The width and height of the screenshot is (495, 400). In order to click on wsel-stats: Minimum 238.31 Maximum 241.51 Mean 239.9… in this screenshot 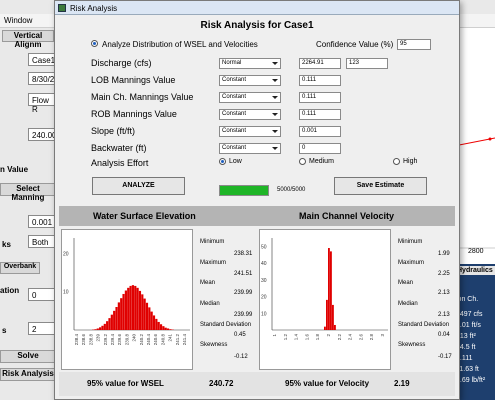, I will do `click(228, 299)`.